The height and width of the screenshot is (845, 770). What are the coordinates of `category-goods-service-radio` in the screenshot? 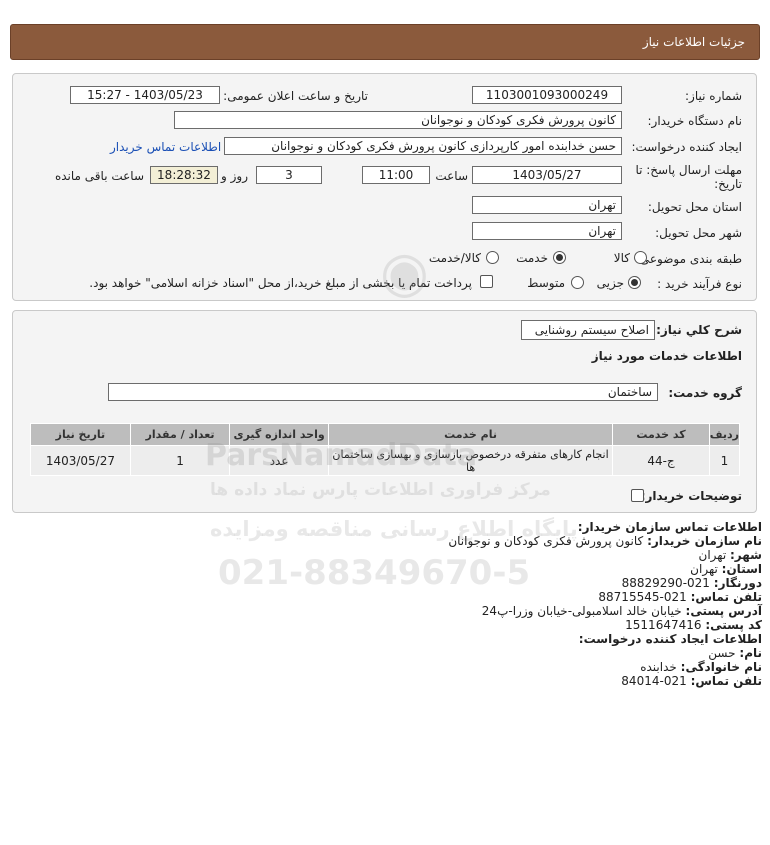 It's located at (492, 257).